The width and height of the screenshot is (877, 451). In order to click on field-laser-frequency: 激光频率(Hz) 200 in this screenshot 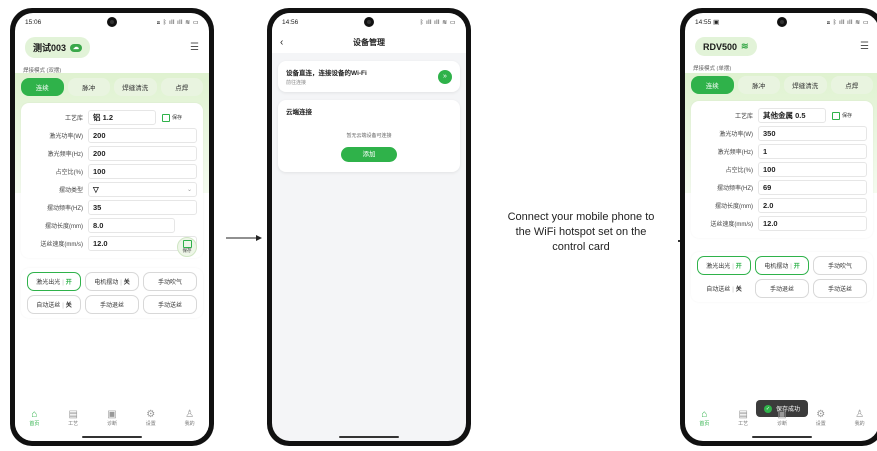, I will do `click(112, 153)`.